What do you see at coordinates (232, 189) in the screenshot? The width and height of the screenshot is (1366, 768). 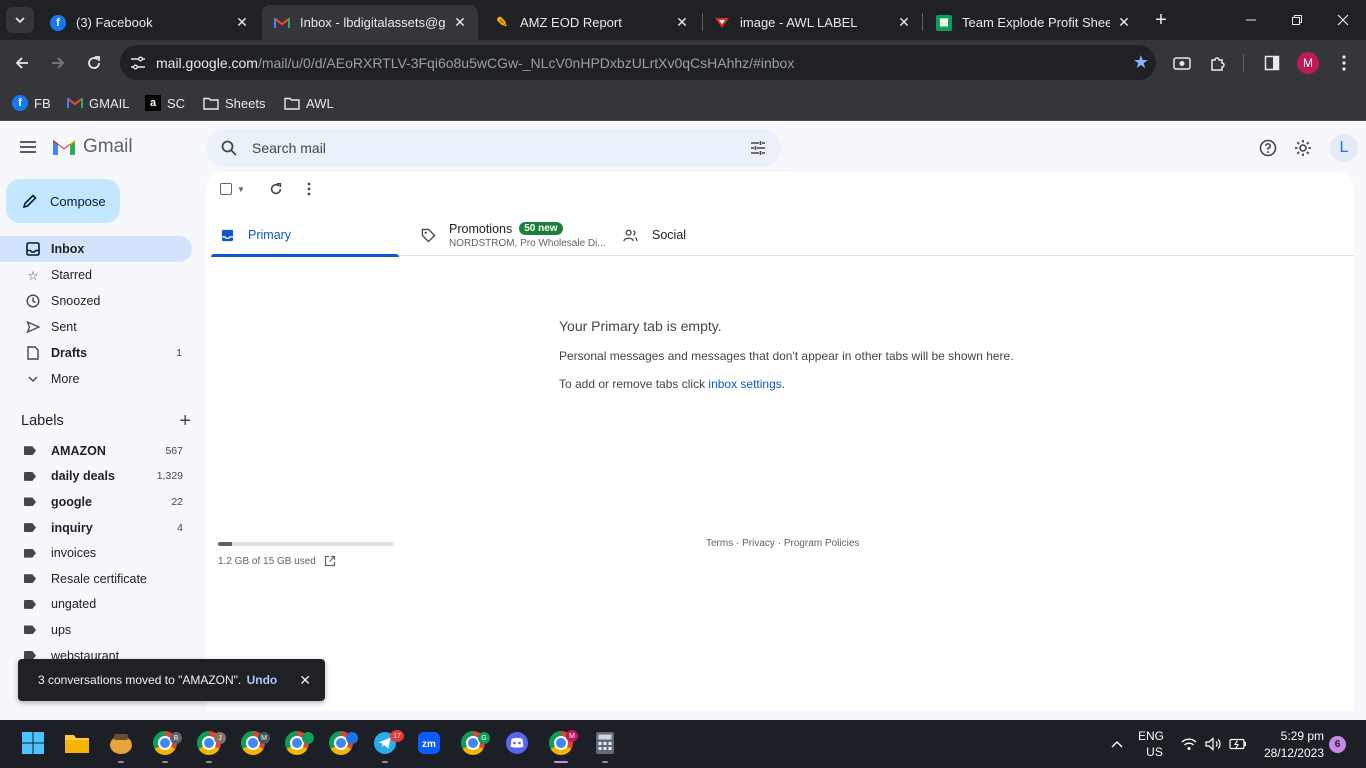 I see `select-all-checkbox: ▼` at bounding box center [232, 189].